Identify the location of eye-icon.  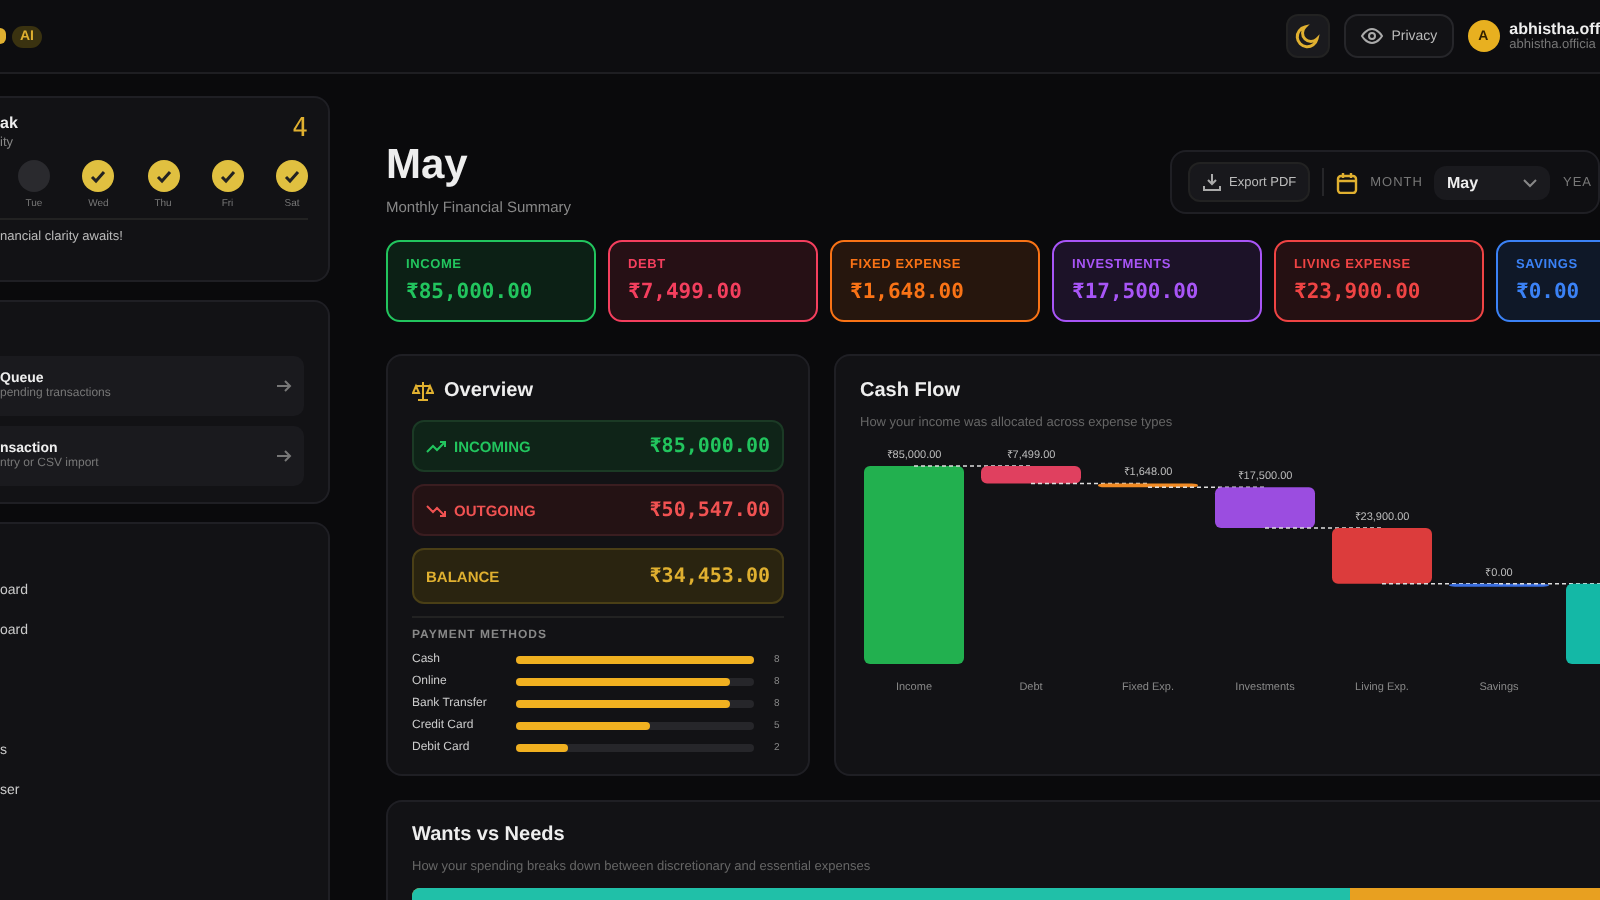
(1371, 36).